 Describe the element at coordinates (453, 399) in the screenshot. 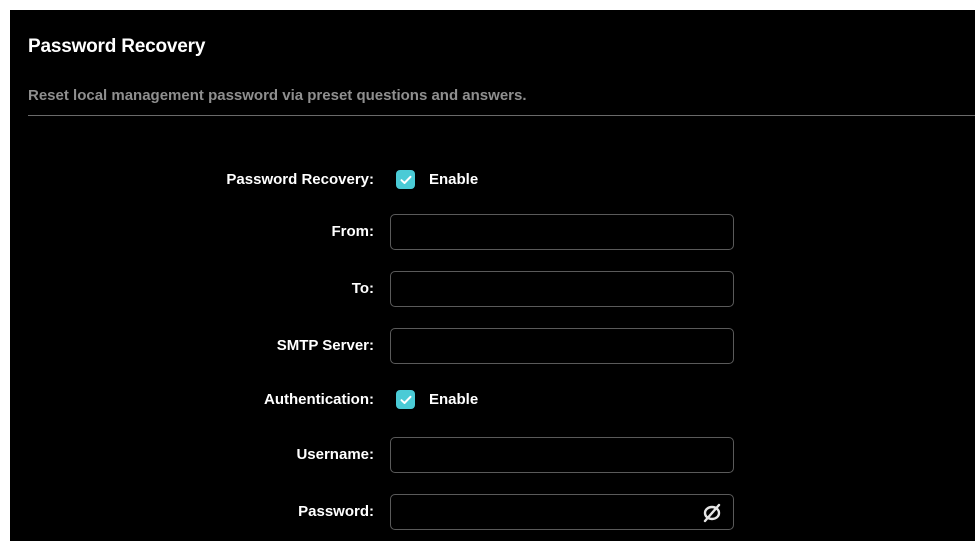

I see `authentication-enable-label: Enable` at that location.